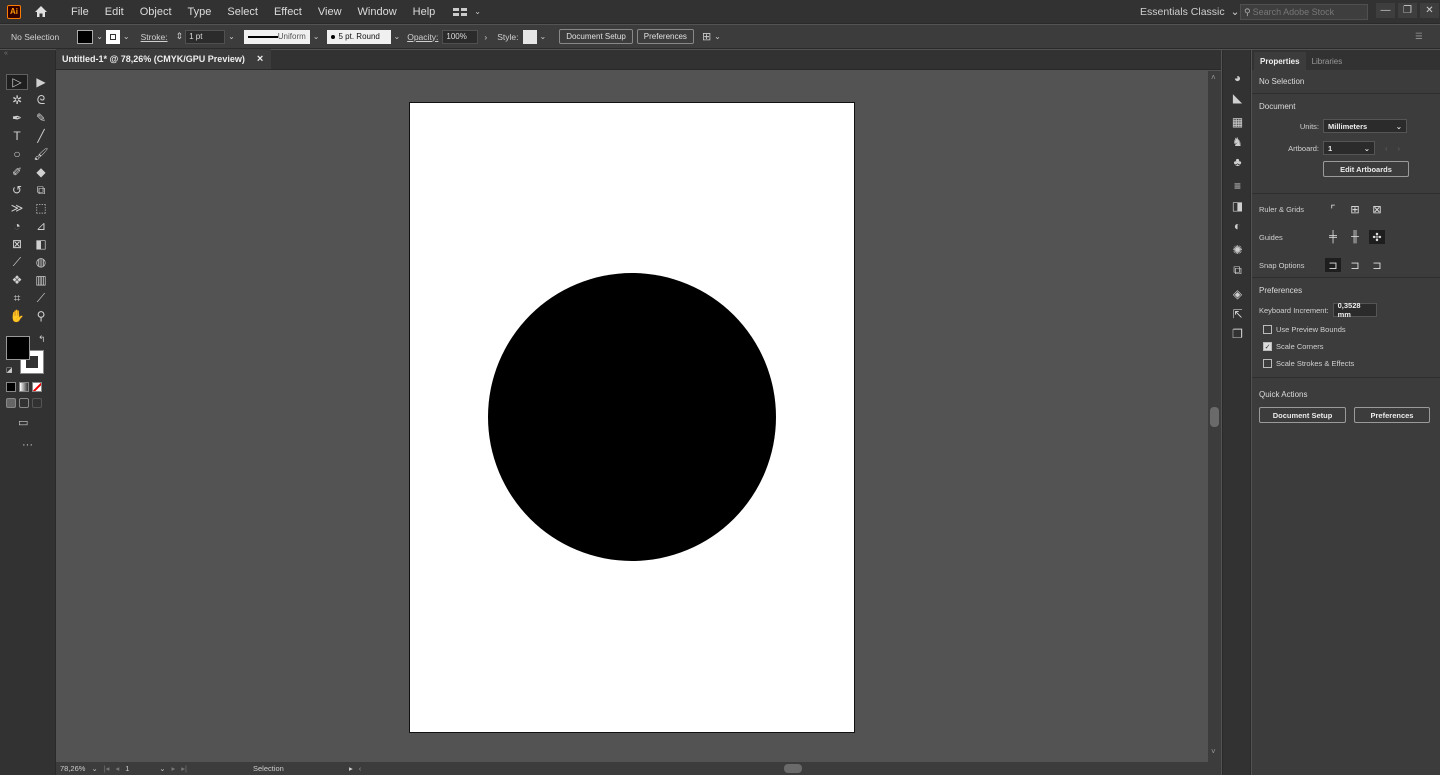 The width and height of the screenshot is (1440, 775). What do you see at coordinates (1237, 314) in the screenshot?
I see `export-icon: ⇱` at bounding box center [1237, 314].